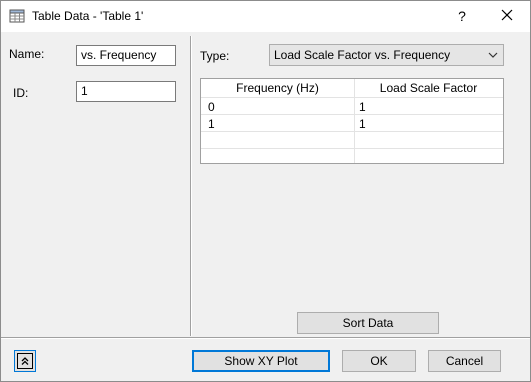  I want to click on double-chevron-up-icon, so click(25, 361).